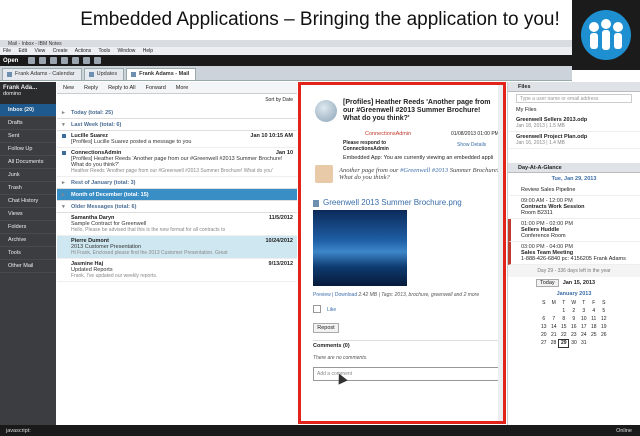 The height and width of the screenshot is (436, 640). I want to click on calendar-date: Tue, Jan 29, 2013, so click(574, 179).